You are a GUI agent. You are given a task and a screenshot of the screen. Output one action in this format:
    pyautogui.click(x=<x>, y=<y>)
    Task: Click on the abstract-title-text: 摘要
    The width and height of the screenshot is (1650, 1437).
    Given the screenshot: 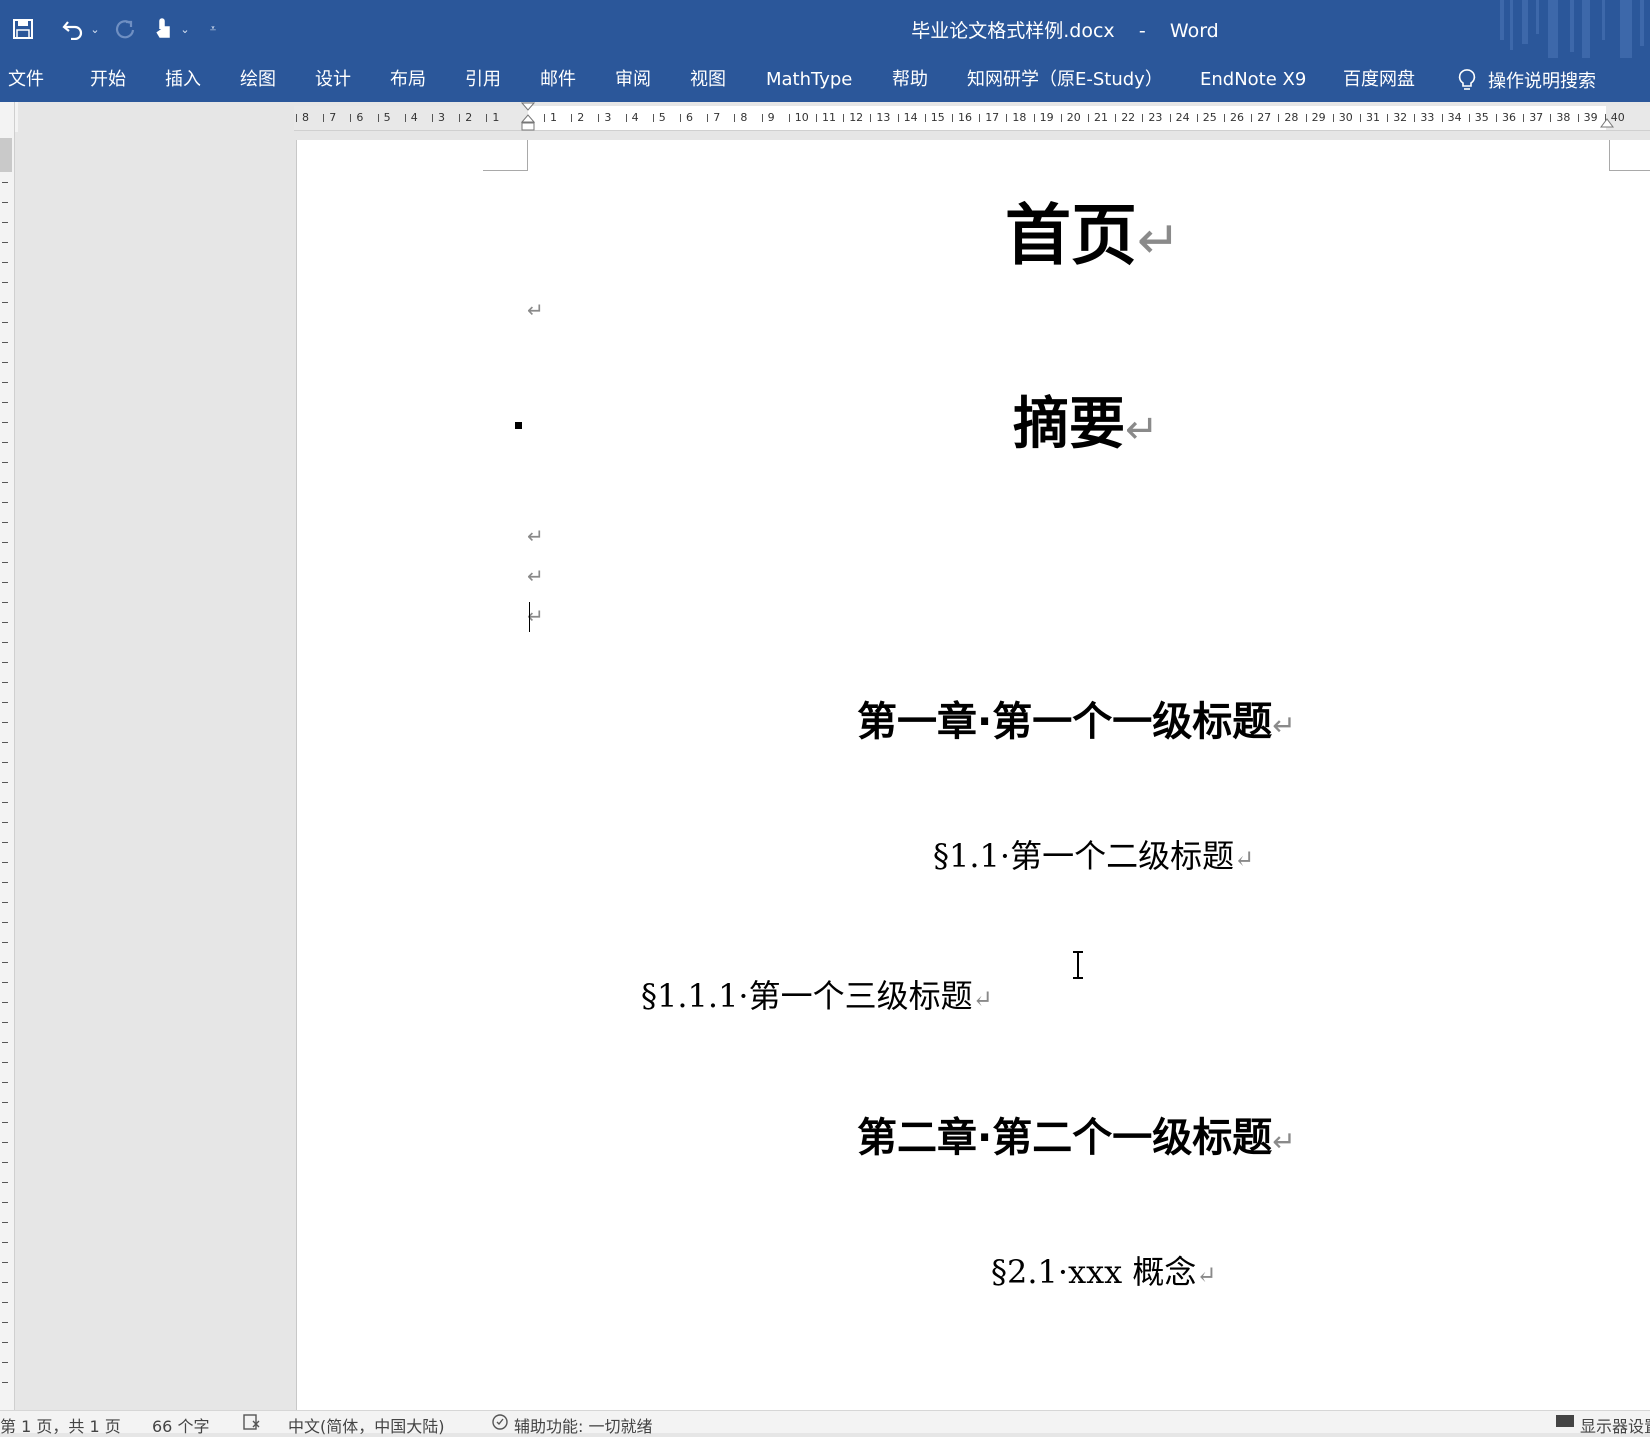 What is the action you would take?
    pyautogui.click(x=1069, y=424)
    